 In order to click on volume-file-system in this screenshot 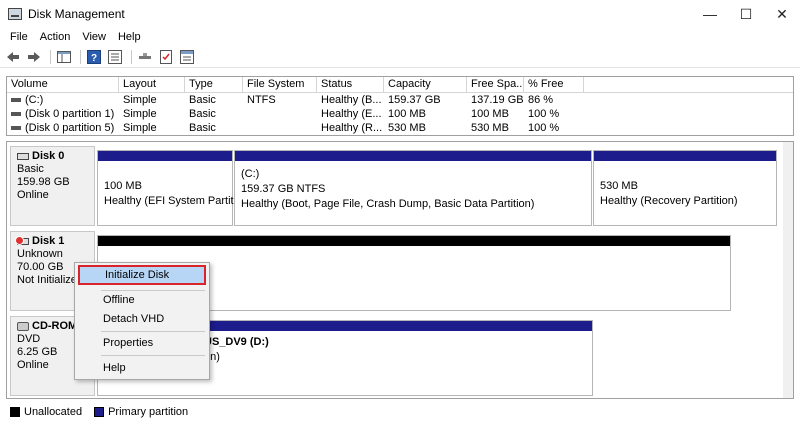, I will do `click(280, 128)`.